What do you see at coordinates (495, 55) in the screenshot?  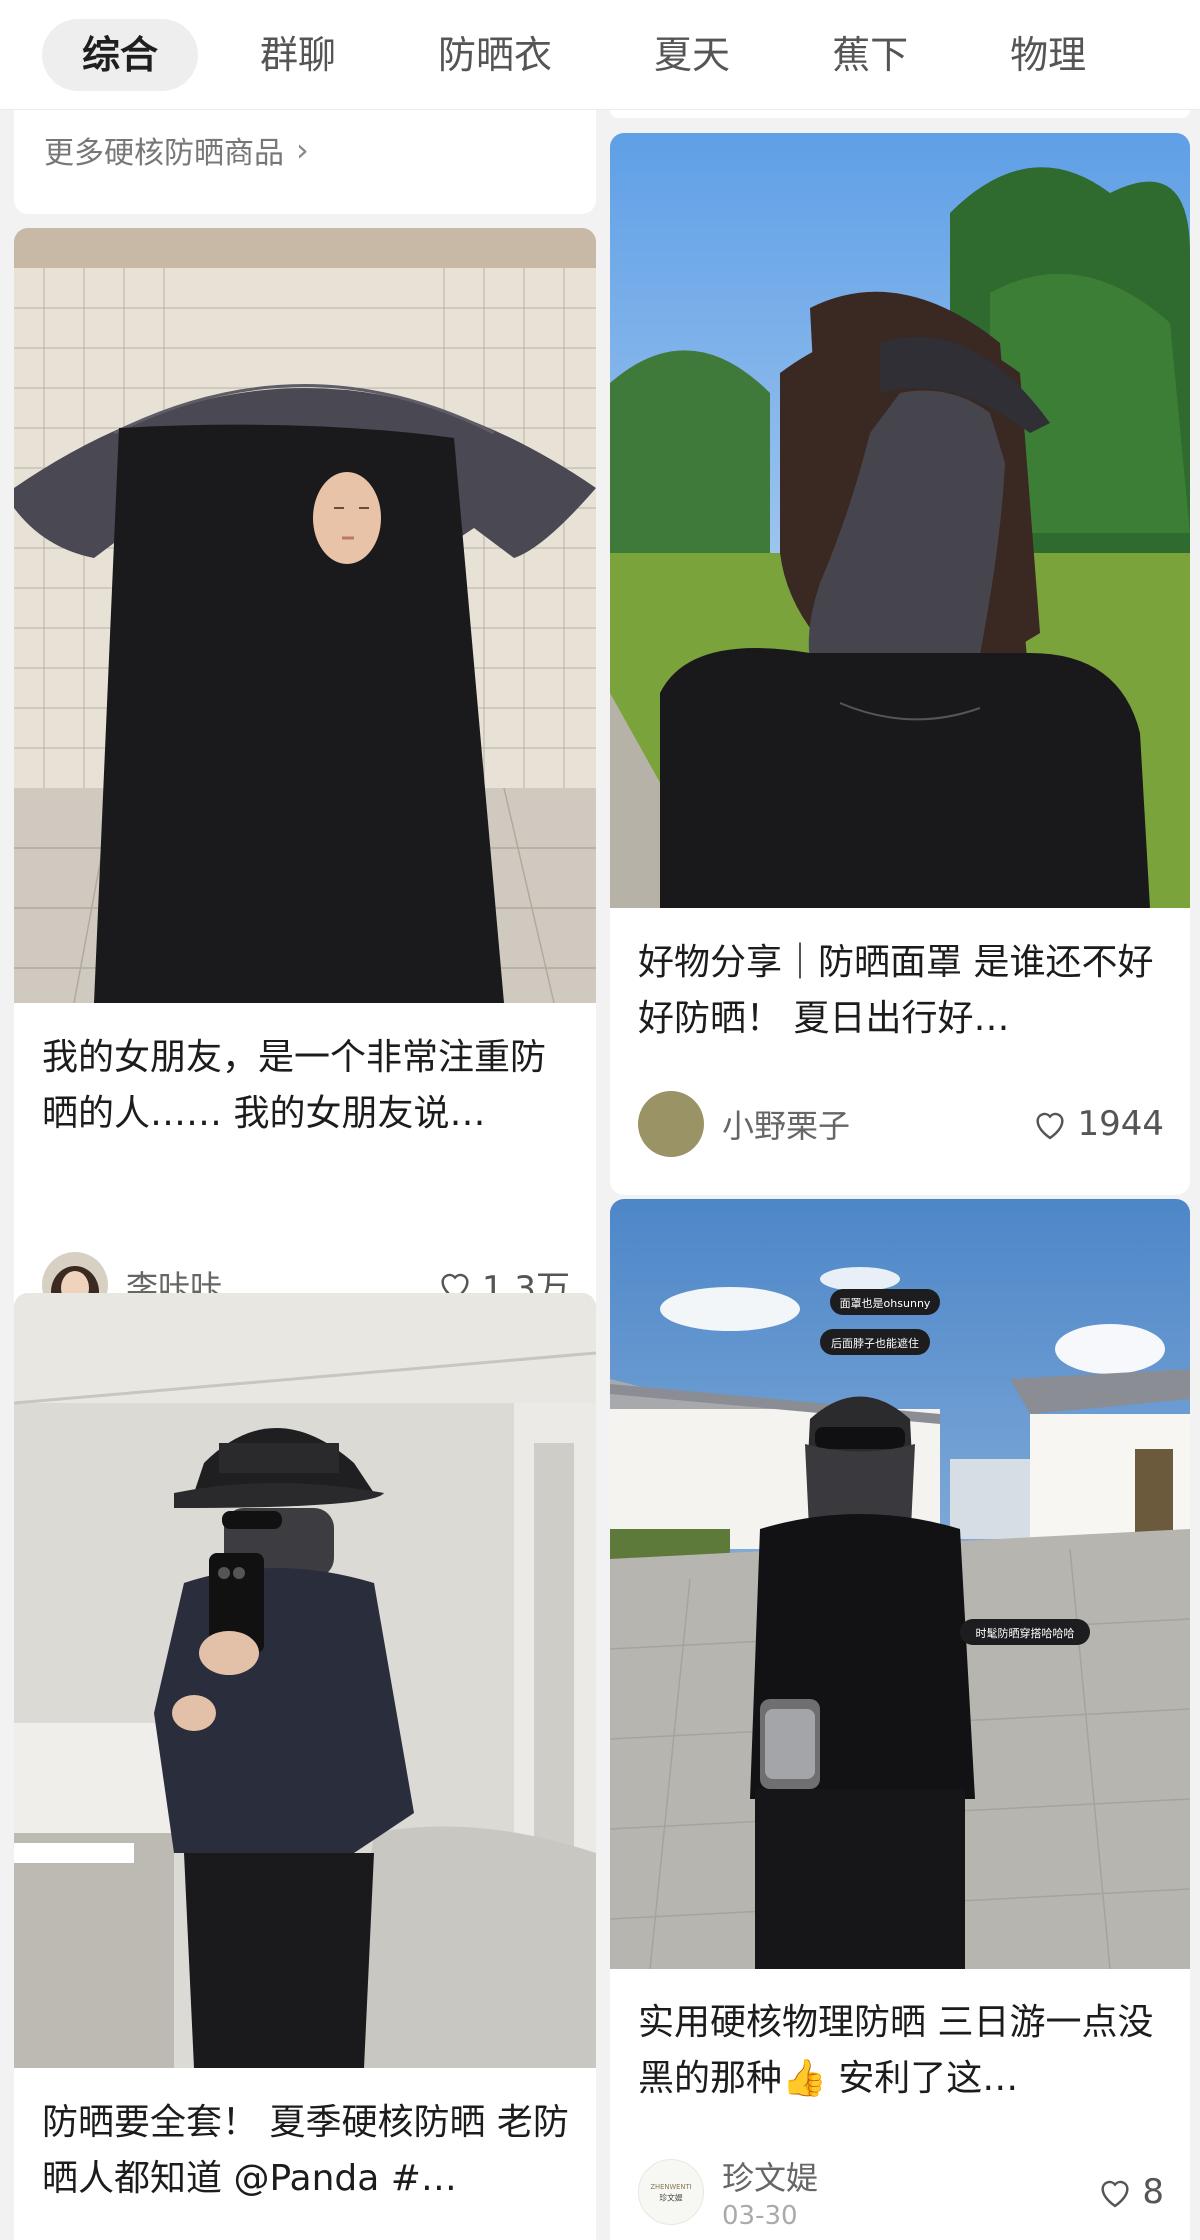 I see `tab-fangshaiyi: 防晒衣` at bounding box center [495, 55].